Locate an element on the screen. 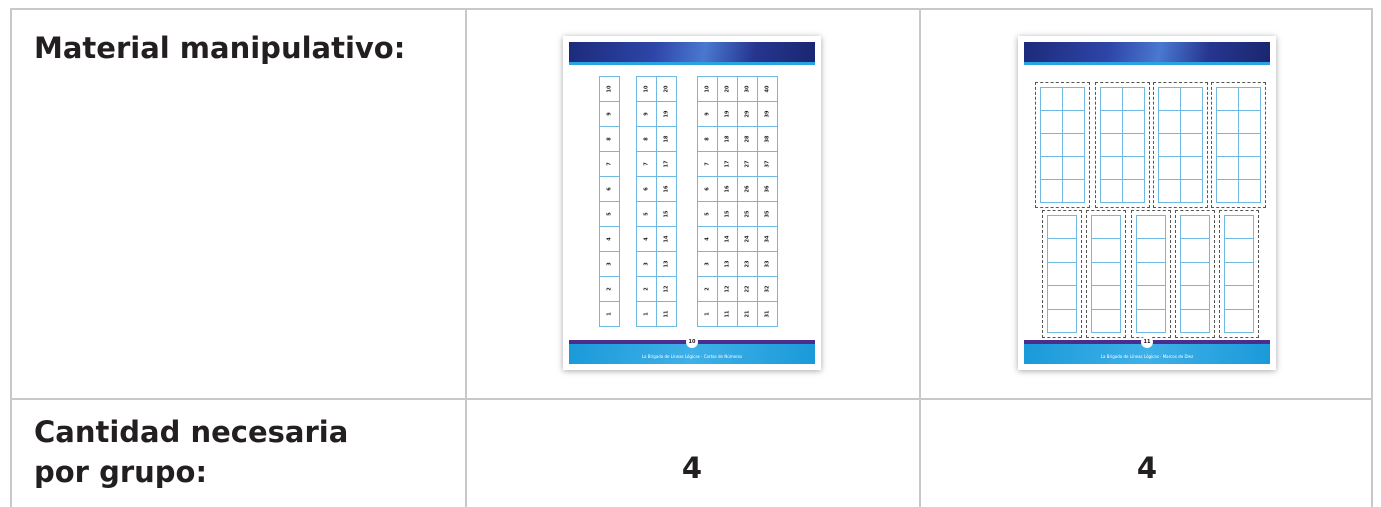 The width and height of the screenshot is (1381, 507). number-card: 22 is located at coordinates (748, 289).